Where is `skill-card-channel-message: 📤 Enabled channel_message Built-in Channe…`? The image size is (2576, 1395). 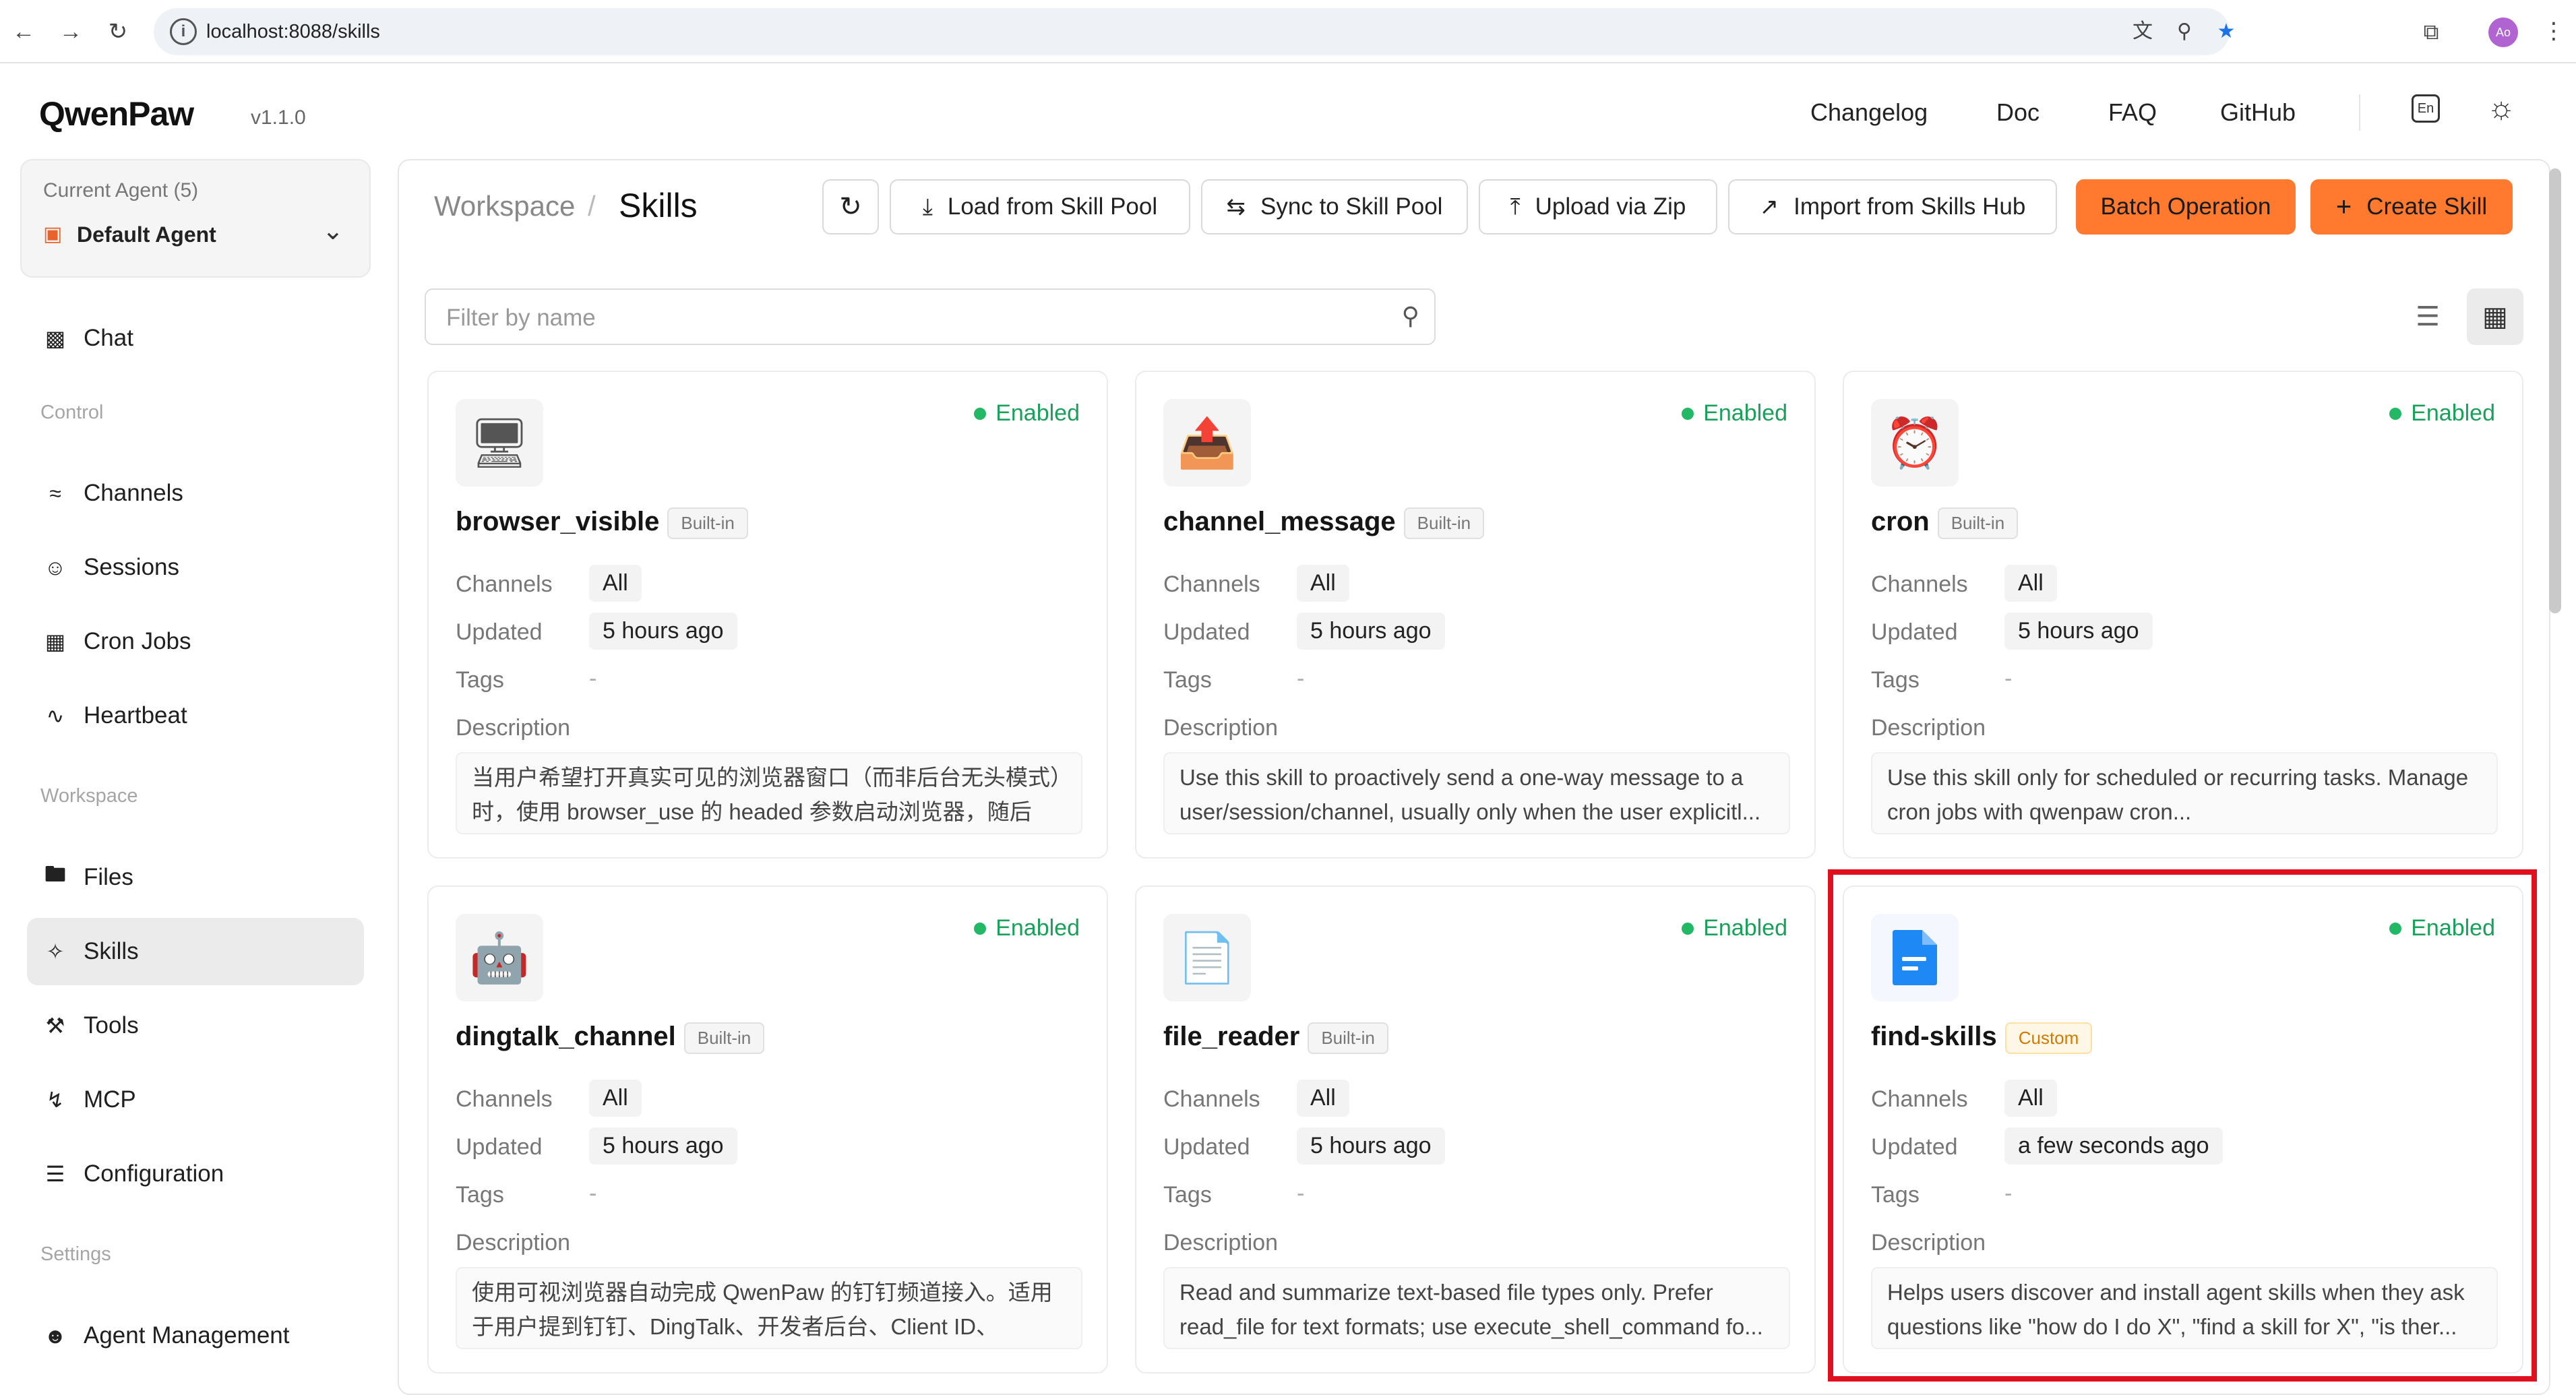
skill-card-channel-message: 📤 Enabled channel_message Built-in Channe… is located at coordinates (1476, 615).